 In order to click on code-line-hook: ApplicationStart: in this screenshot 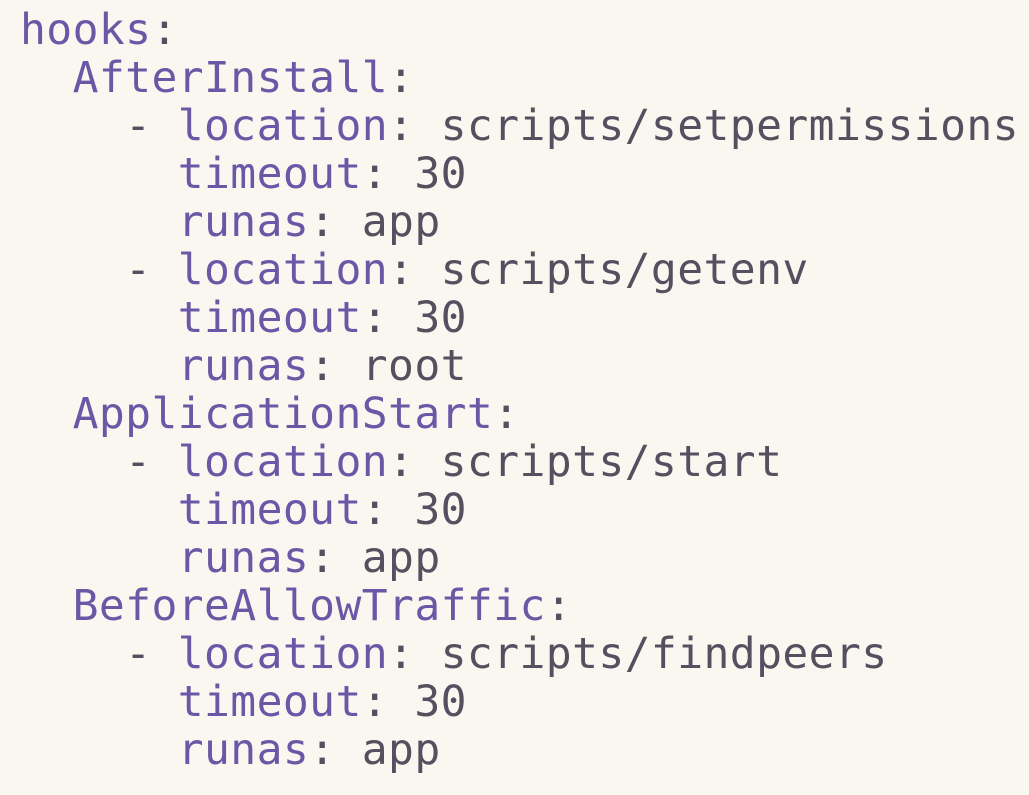, I will do `click(296, 414)`.